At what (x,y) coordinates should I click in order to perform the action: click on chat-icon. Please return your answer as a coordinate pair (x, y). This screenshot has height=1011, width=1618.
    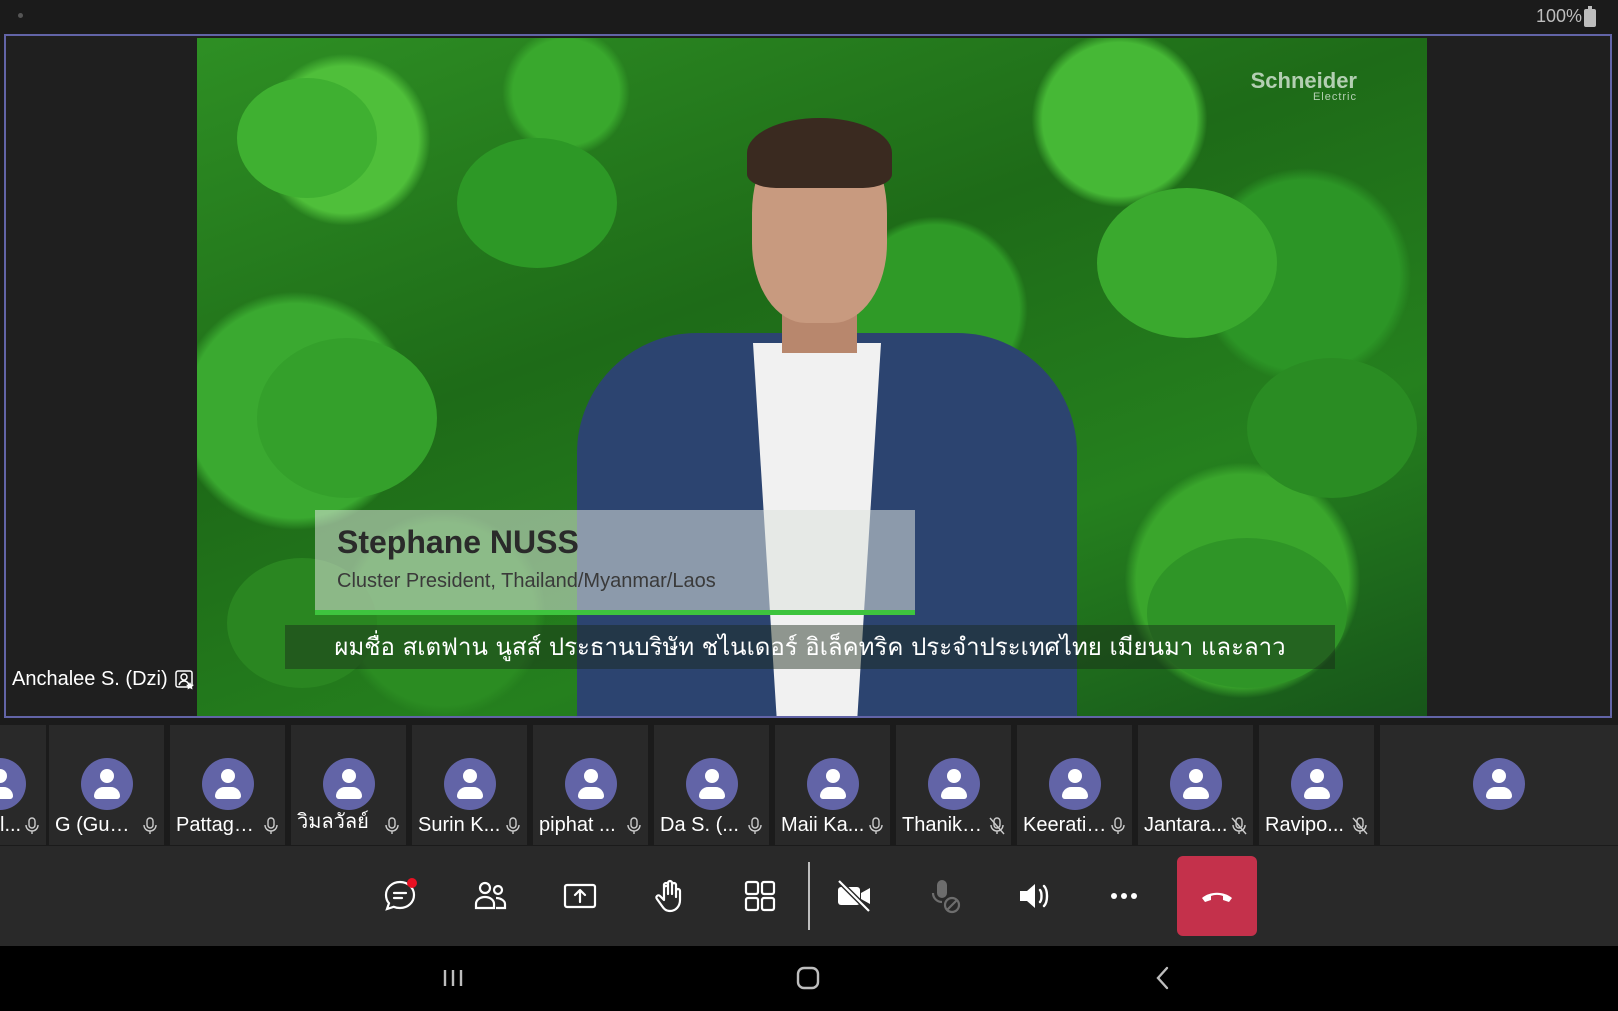
    Looking at the image, I should click on (400, 894).